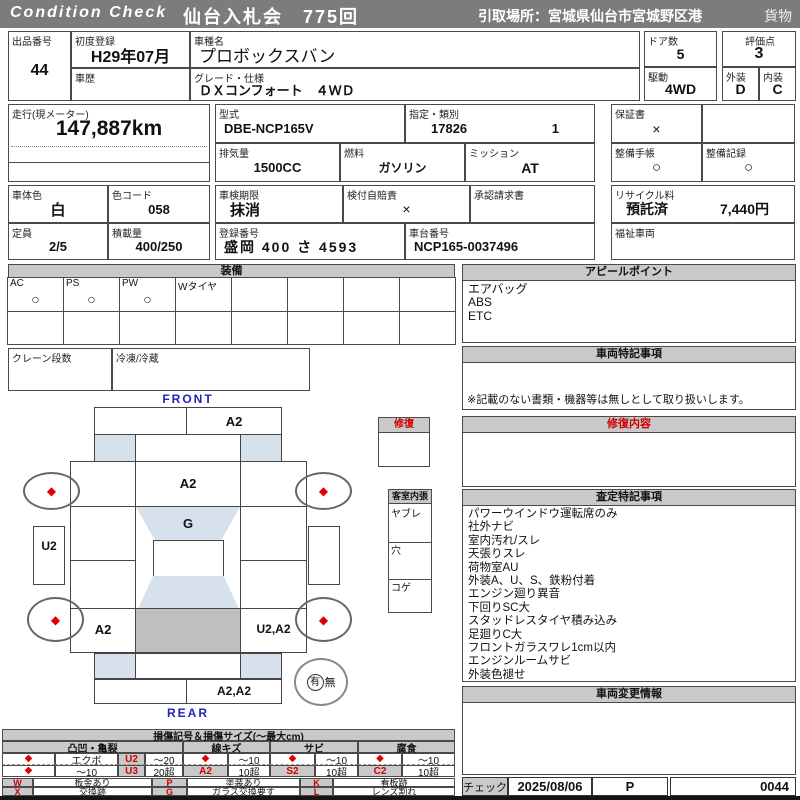 The width and height of the screenshot is (800, 800). What do you see at coordinates (147, 294) in the screenshot?
I see `equipment-cell-pw: PW ○` at bounding box center [147, 294].